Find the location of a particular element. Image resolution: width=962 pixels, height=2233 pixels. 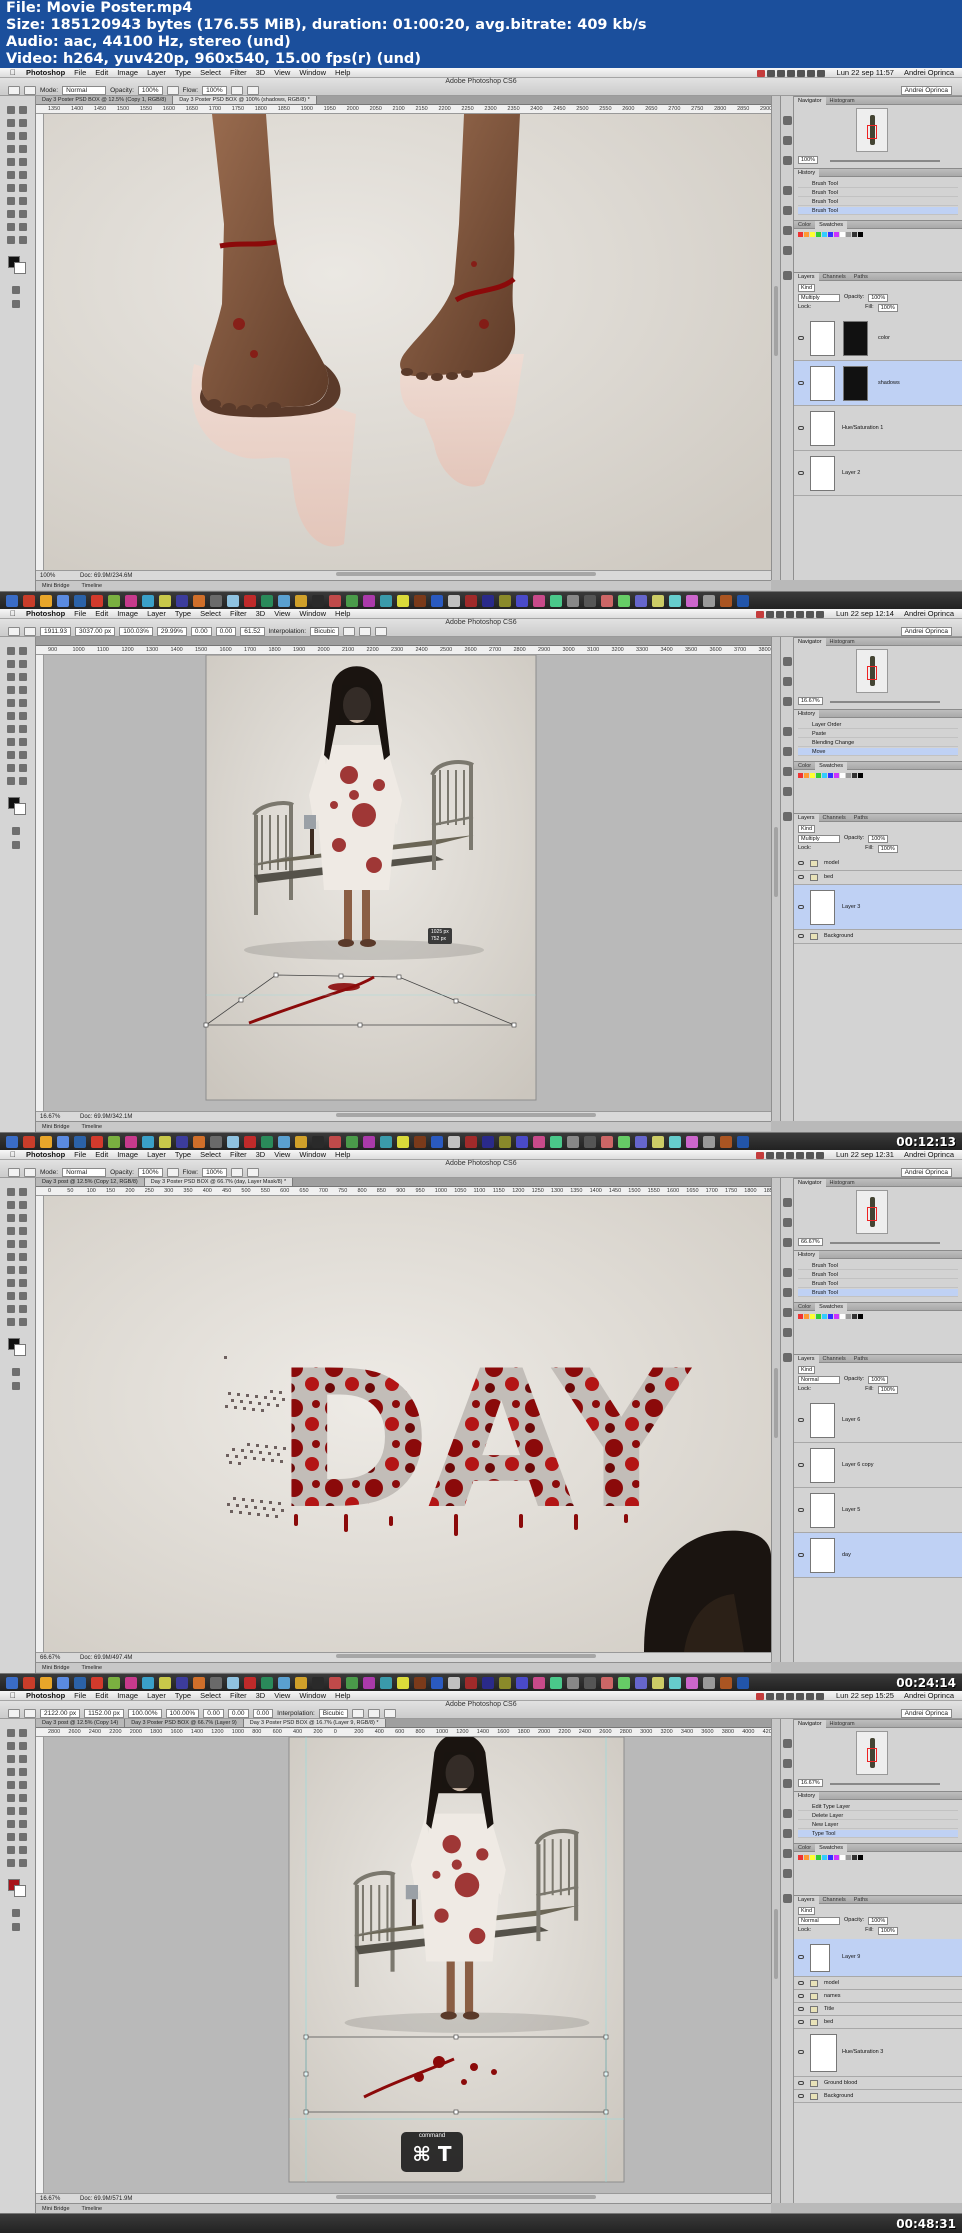

menu-item-edit: Edit is located at coordinates (101, 1155).